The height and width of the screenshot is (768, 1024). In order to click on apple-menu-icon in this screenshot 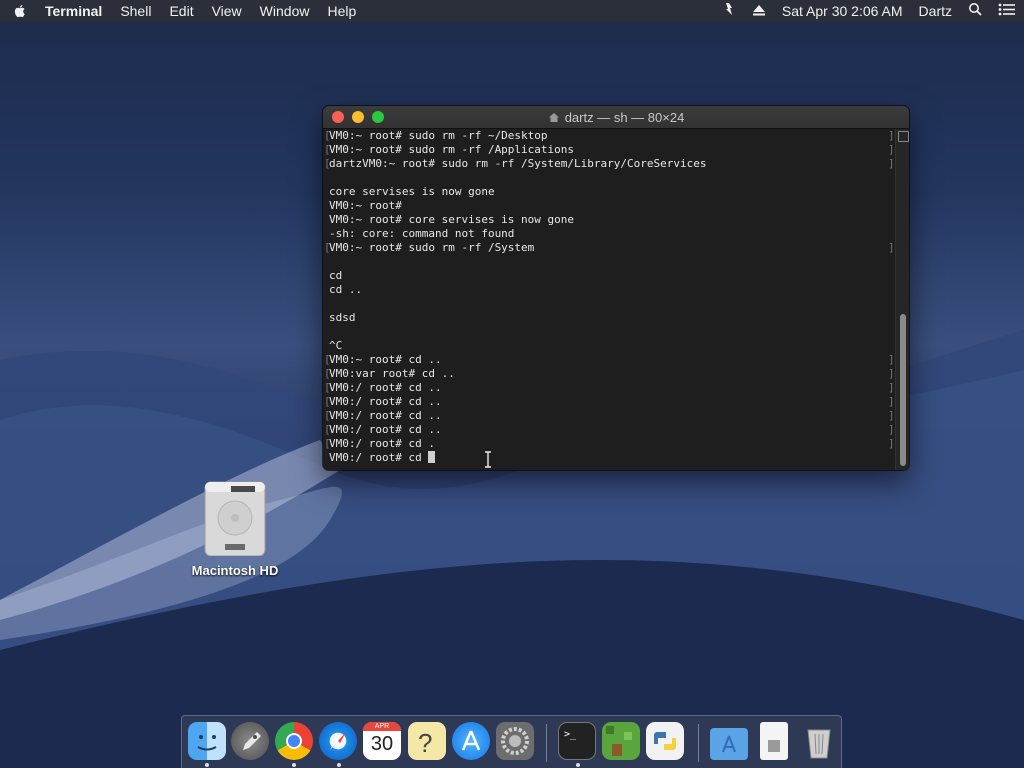, I will do `click(20, 11)`.